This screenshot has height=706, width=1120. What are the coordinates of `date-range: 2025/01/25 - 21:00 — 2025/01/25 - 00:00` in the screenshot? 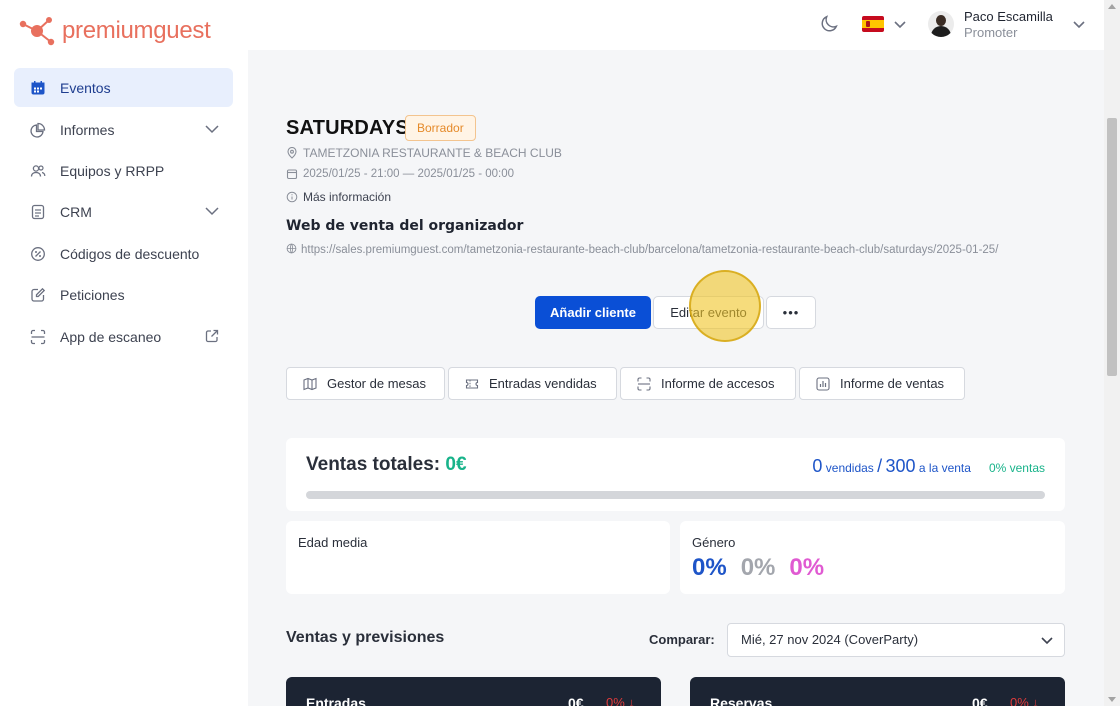 It's located at (408, 174).